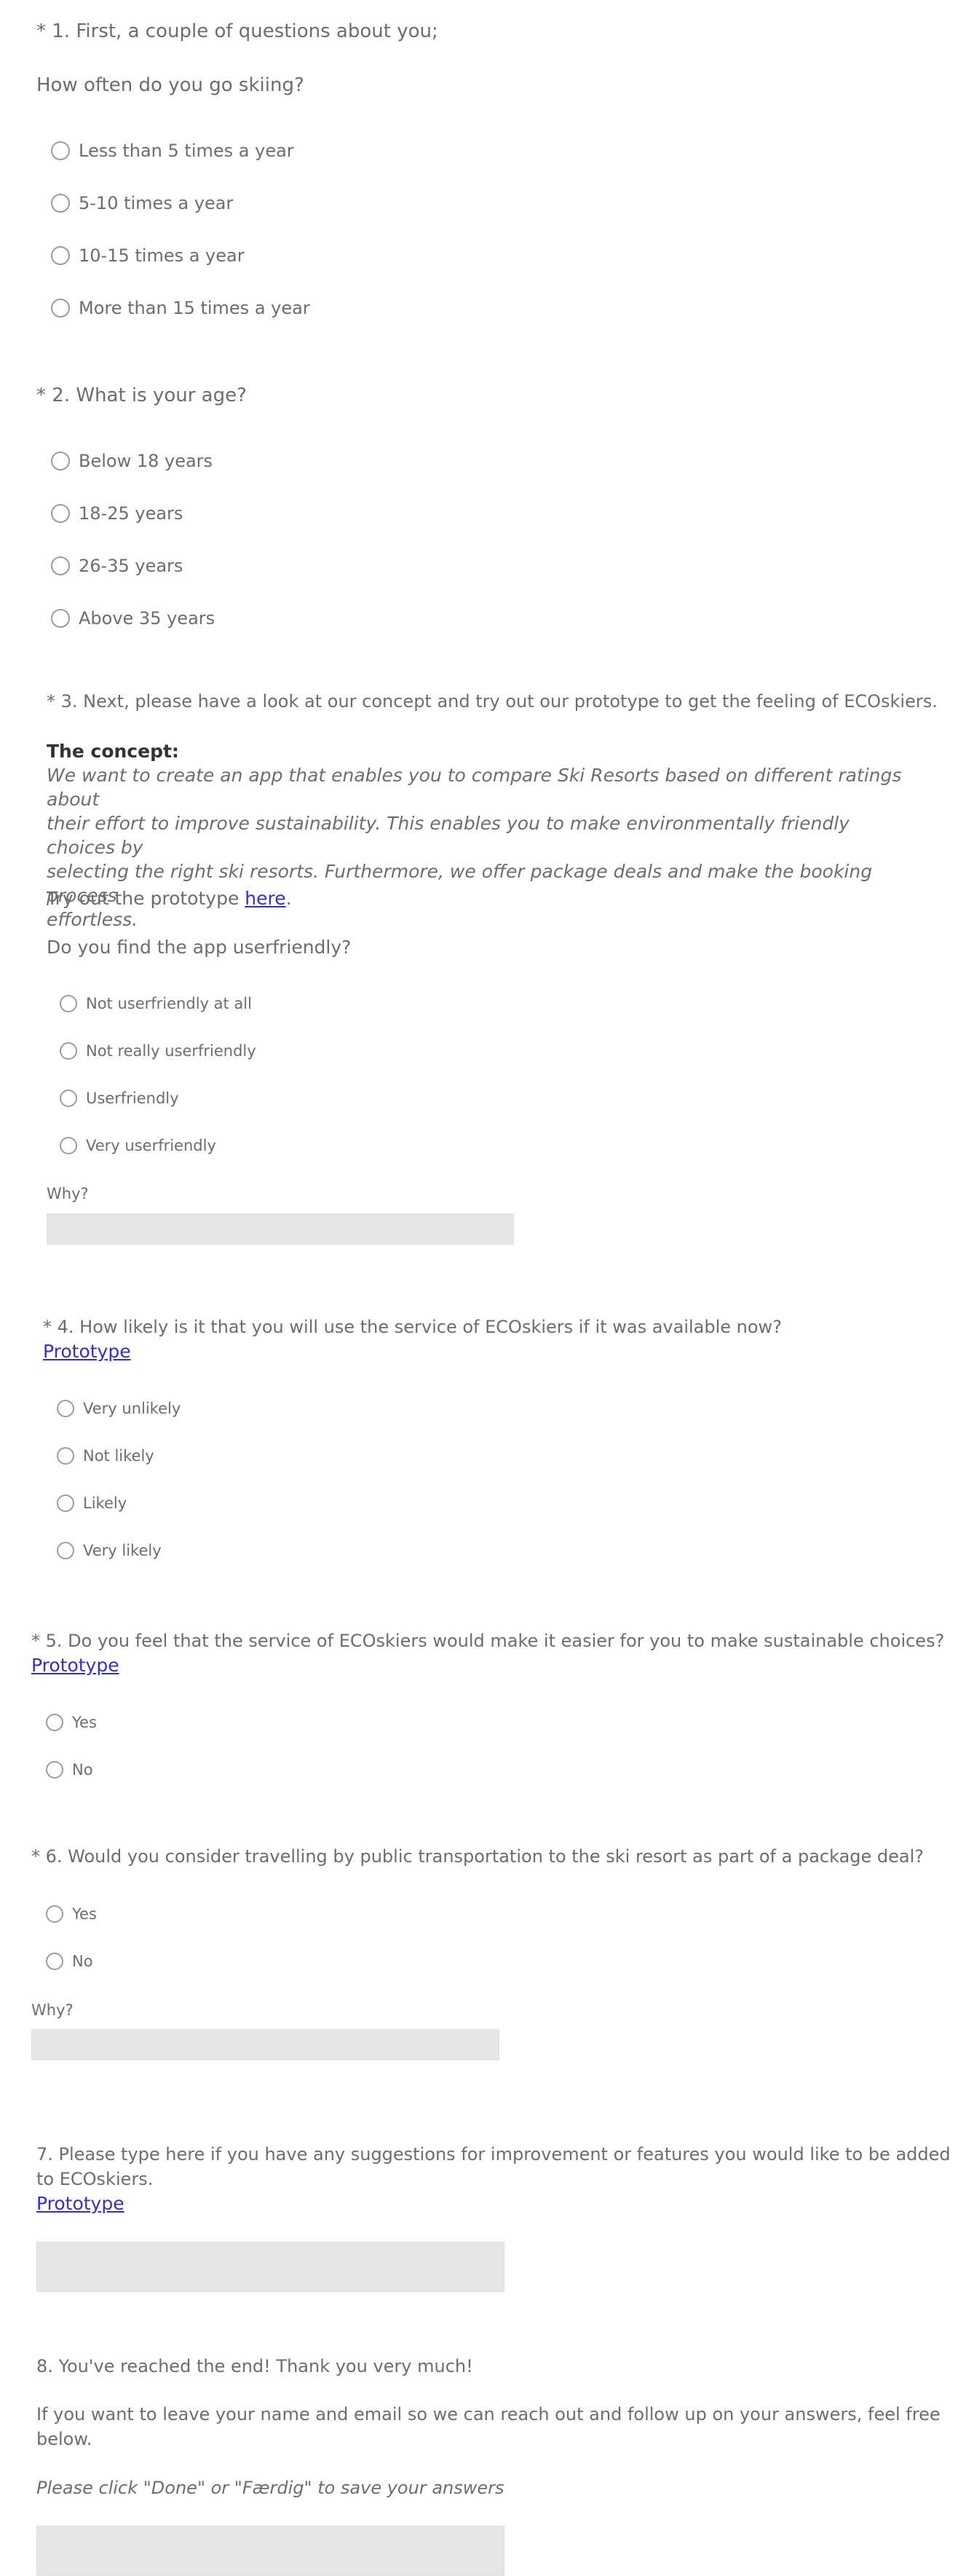 The height and width of the screenshot is (2576, 958). What do you see at coordinates (69, 1770) in the screenshot?
I see `q5-option-no: No` at bounding box center [69, 1770].